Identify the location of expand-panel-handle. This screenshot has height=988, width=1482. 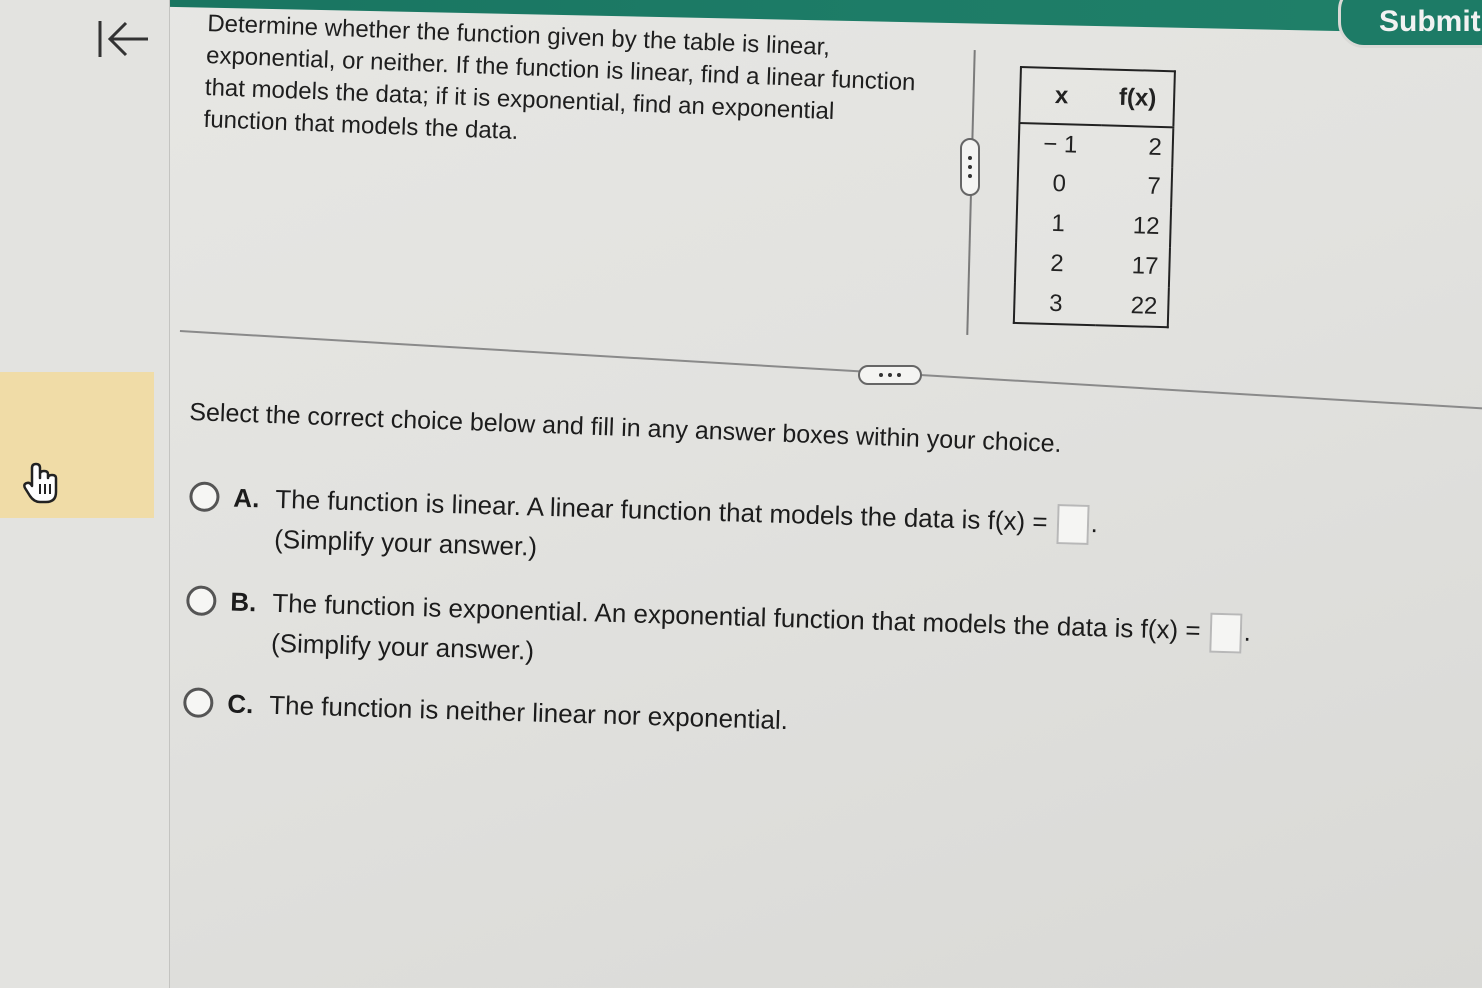
(970, 167).